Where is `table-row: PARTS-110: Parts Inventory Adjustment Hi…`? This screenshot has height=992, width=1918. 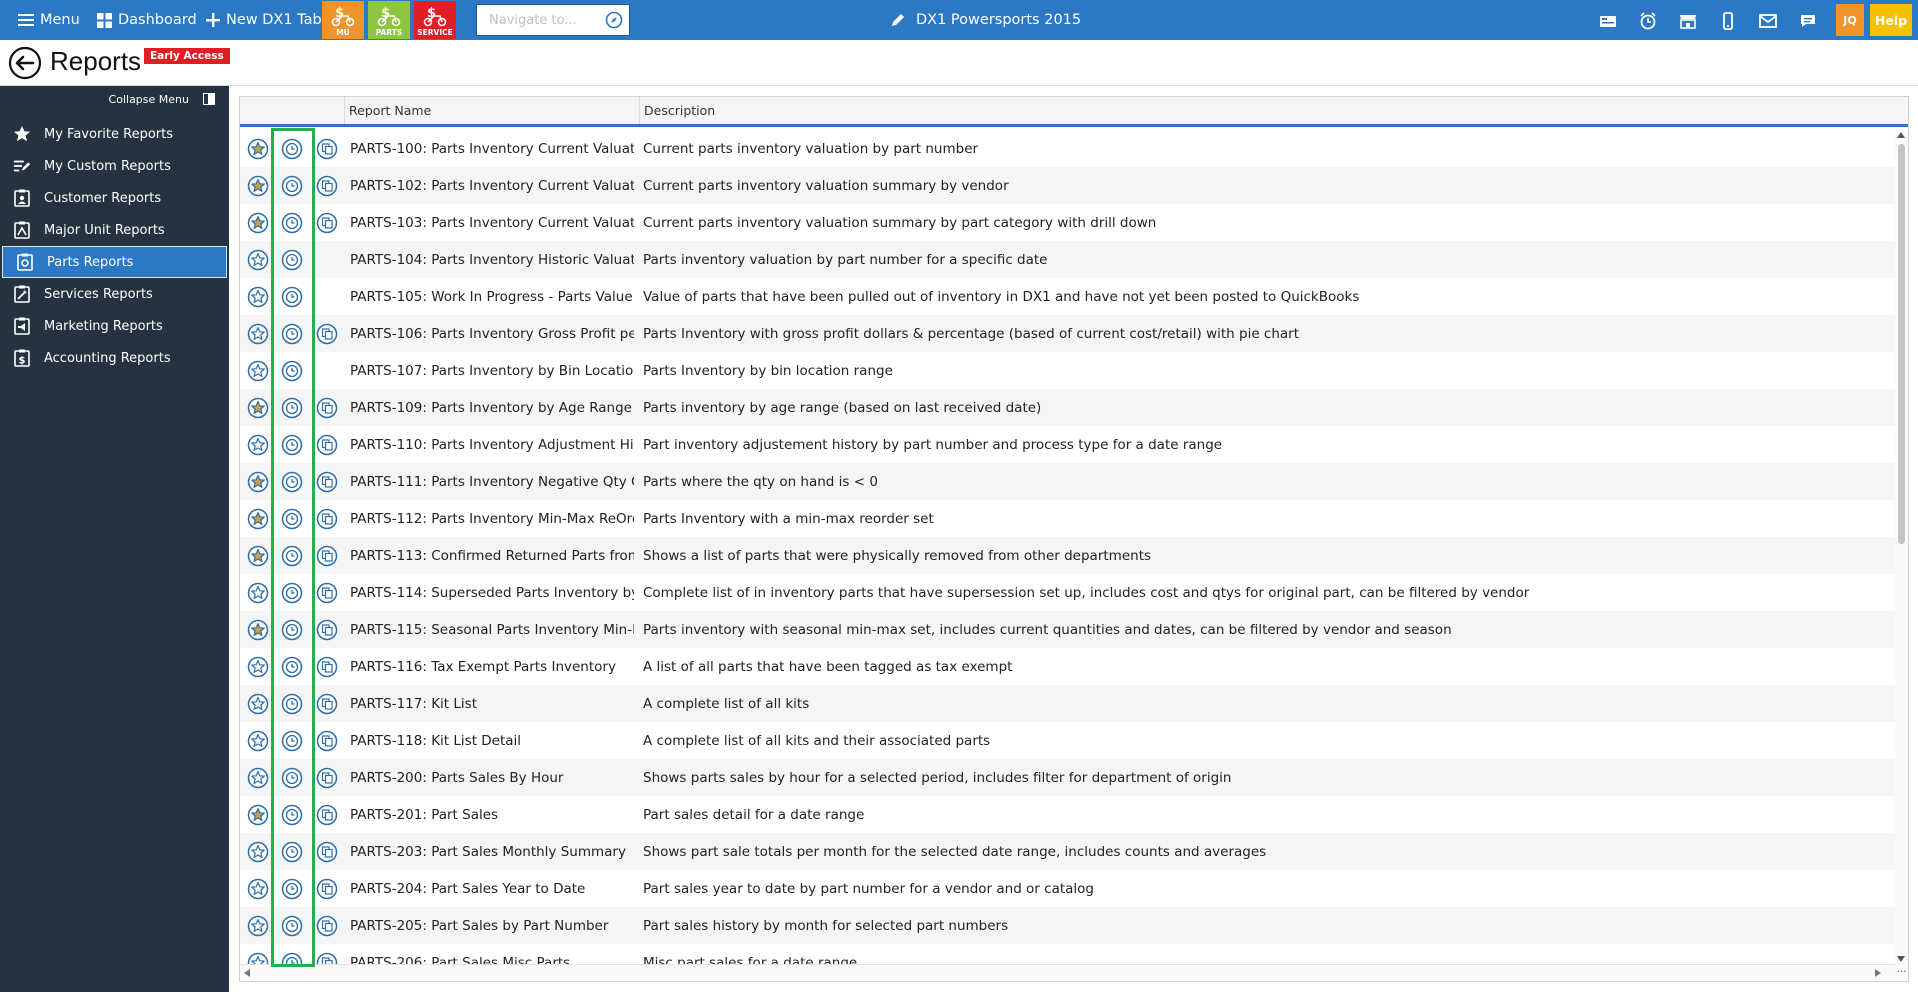 table-row: PARTS-110: Parts Inventory Adjustment Hi… is located at coordinates (1067, 444).